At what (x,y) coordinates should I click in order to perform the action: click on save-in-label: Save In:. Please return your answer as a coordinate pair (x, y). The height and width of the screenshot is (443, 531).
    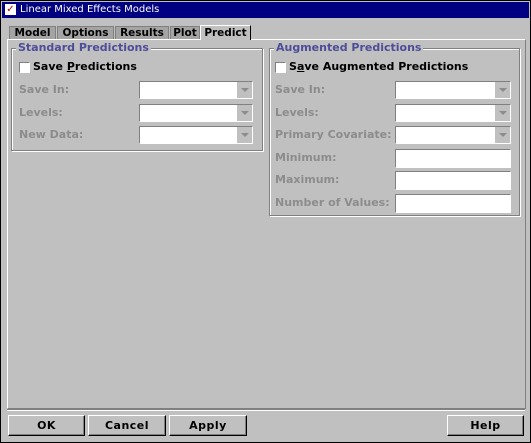
    Looking at the image, I should click on (44, 89).